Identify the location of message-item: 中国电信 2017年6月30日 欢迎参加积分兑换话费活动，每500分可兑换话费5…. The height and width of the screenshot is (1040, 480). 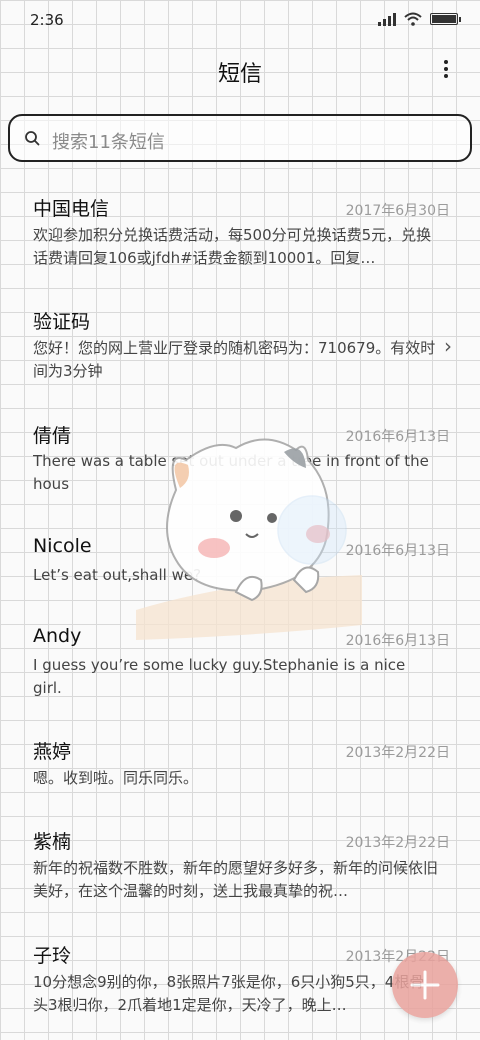
(240, 233).